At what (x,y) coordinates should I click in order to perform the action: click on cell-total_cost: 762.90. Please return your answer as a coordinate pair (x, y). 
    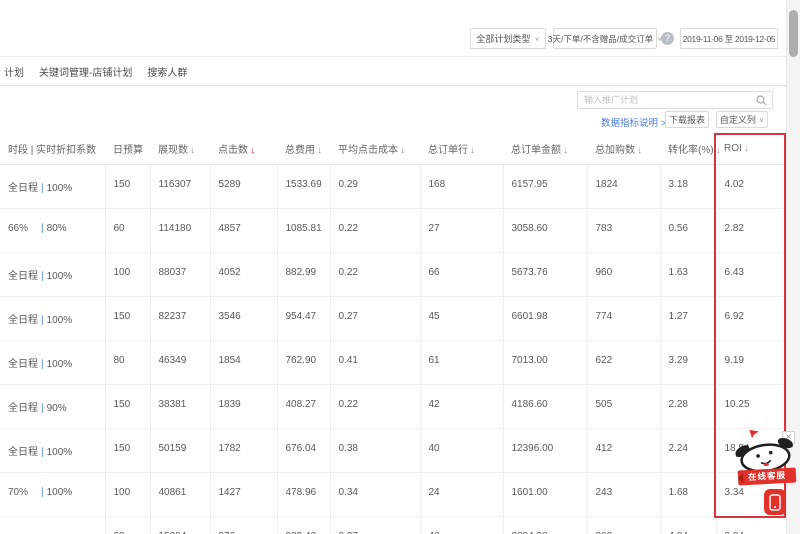
    Looking at the image, I should click on (303, 362).